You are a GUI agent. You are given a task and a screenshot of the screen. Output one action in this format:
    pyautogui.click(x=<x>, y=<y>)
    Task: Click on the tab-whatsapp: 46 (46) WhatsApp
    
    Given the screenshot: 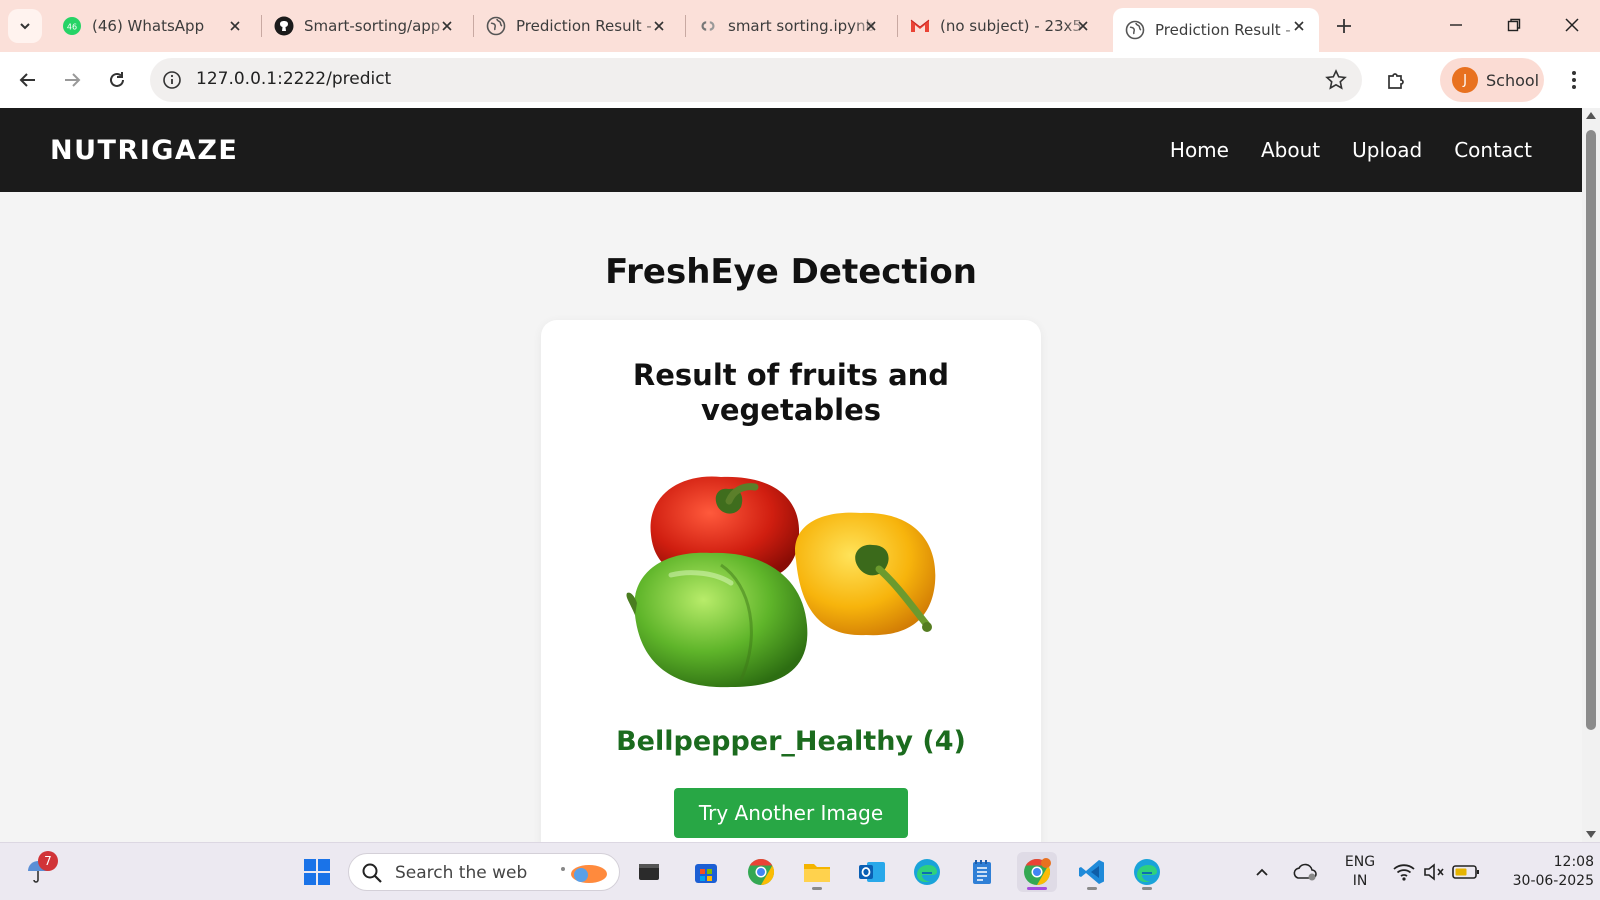 What is the action you would take?
    pyautogui.click(x=152, y=26)
    